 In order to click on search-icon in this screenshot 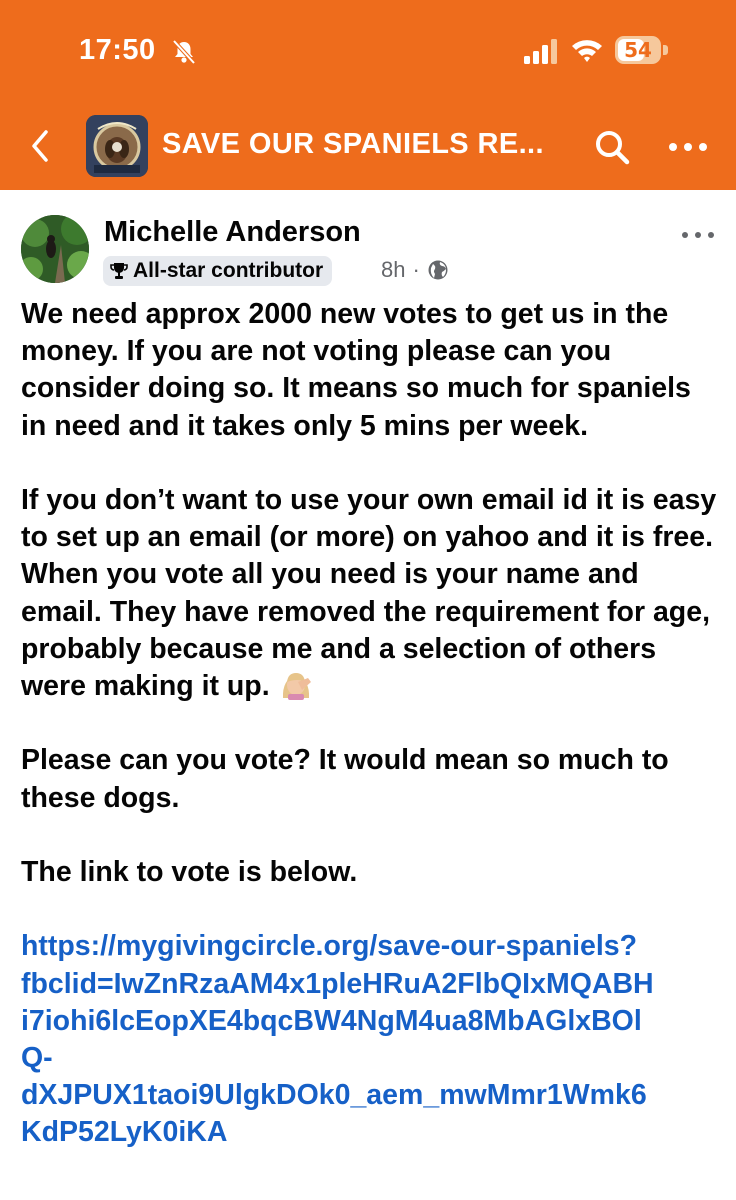, I will do `click(612, 147)`.